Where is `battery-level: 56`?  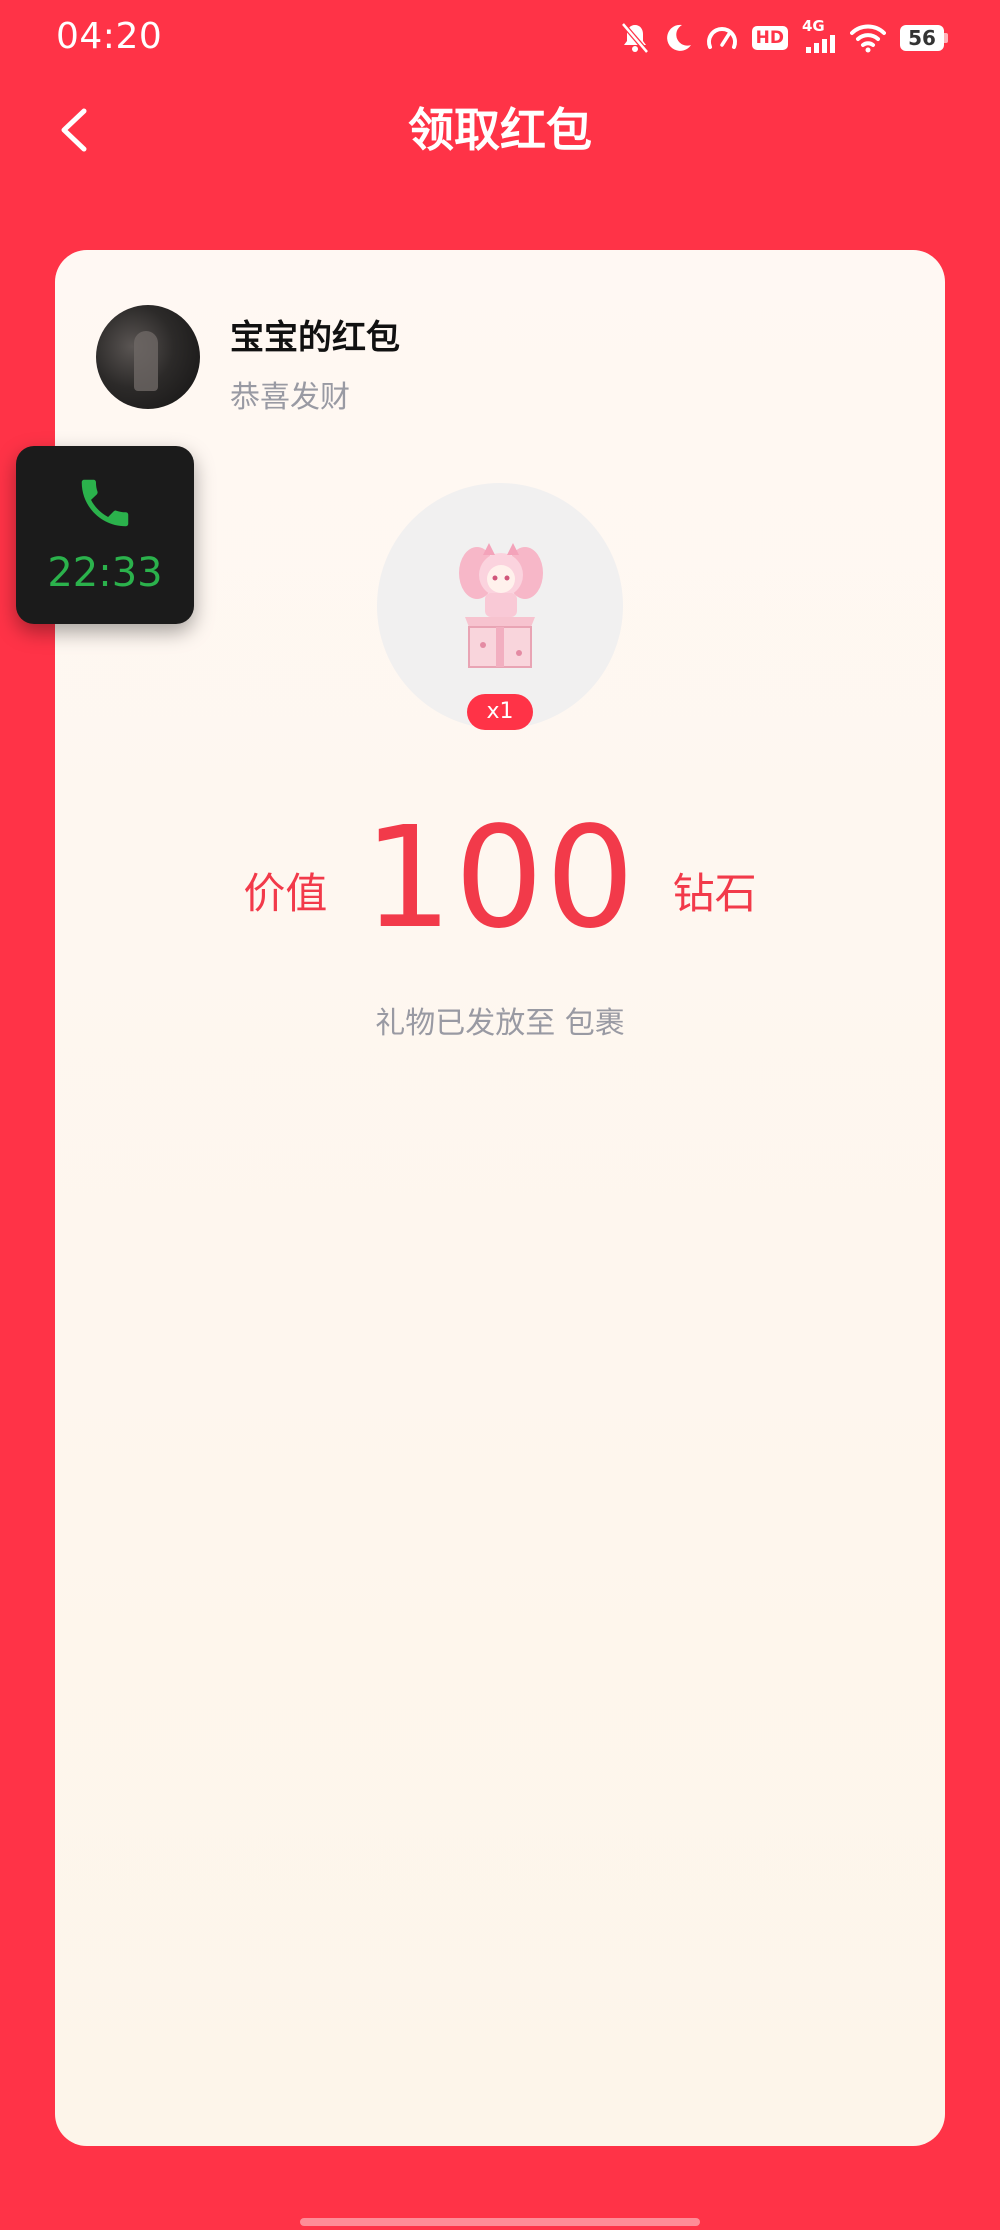
battery-level: 56 is located at coordinates (922, 38).